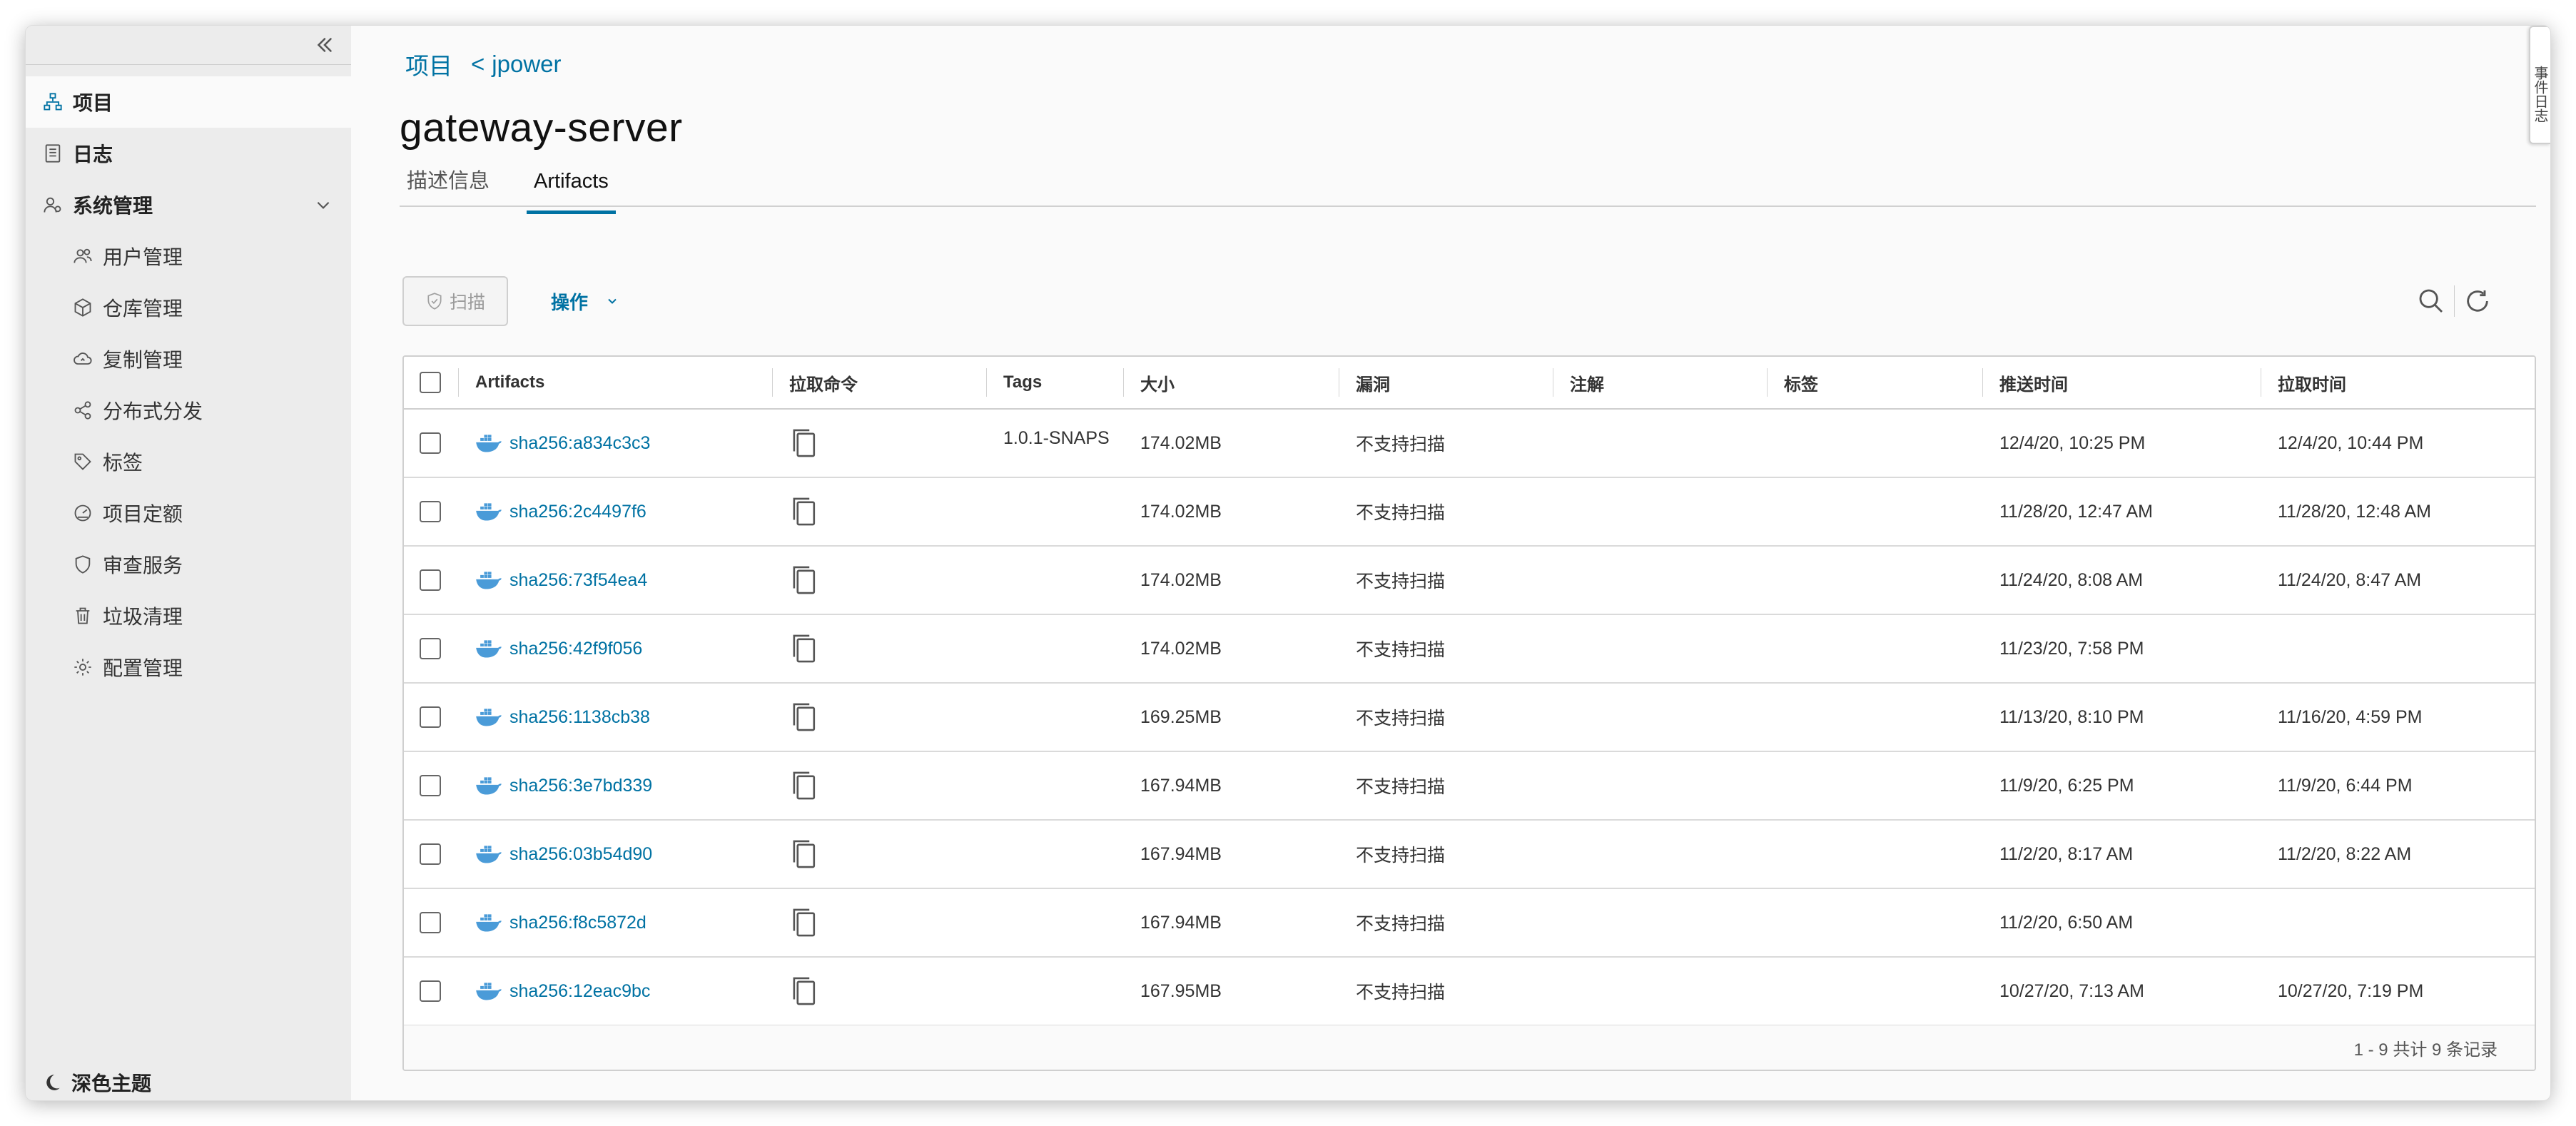  Describe the element at coordinates (188, 307) in the screenshot. I see `sidebar-item-registries: 仓库管理` at that location.